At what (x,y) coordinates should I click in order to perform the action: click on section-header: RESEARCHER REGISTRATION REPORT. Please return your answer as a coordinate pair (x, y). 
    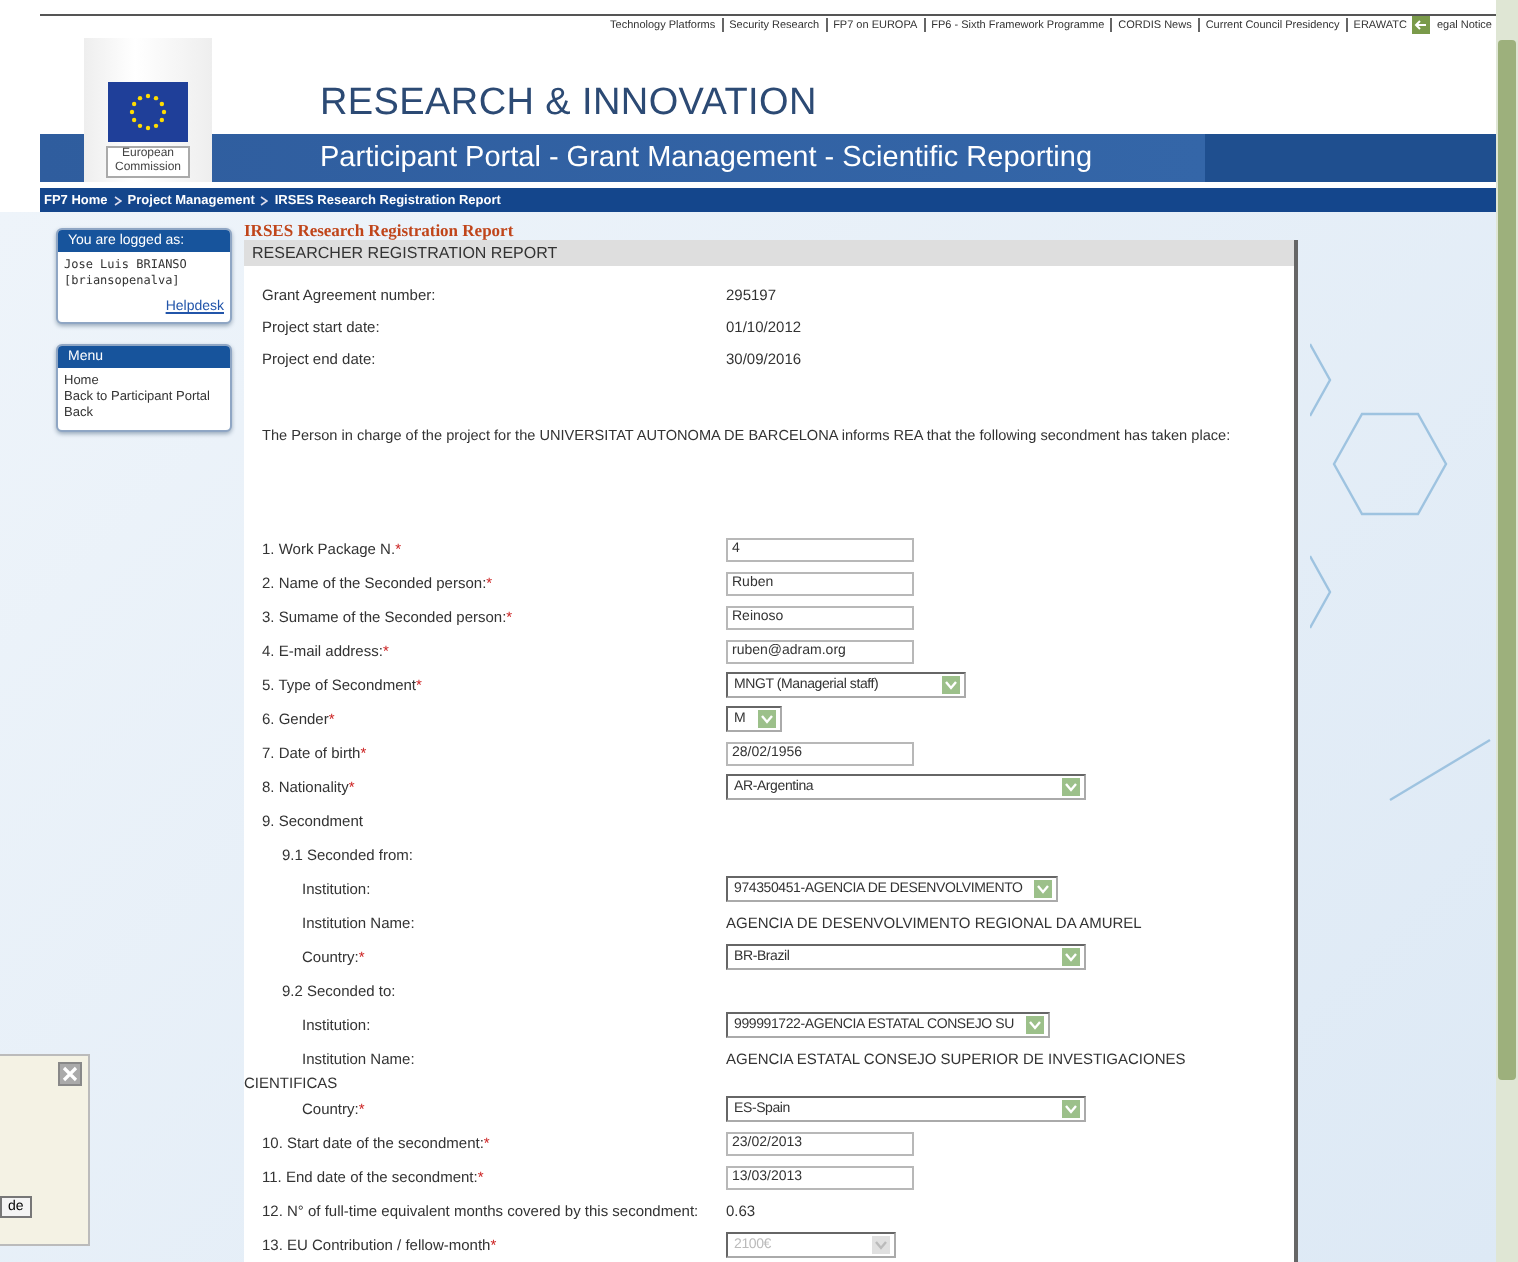
    Looking at the image, I should click on (769, 253).